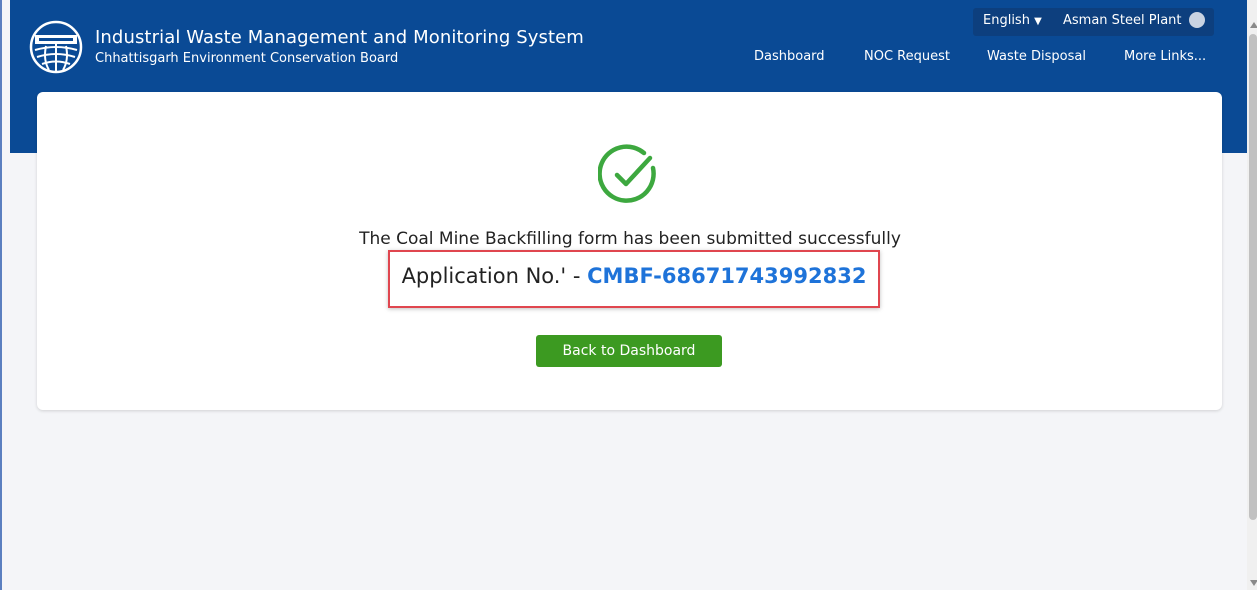  I want to click on application-number-label: Application No.' -, so click(494, 276).